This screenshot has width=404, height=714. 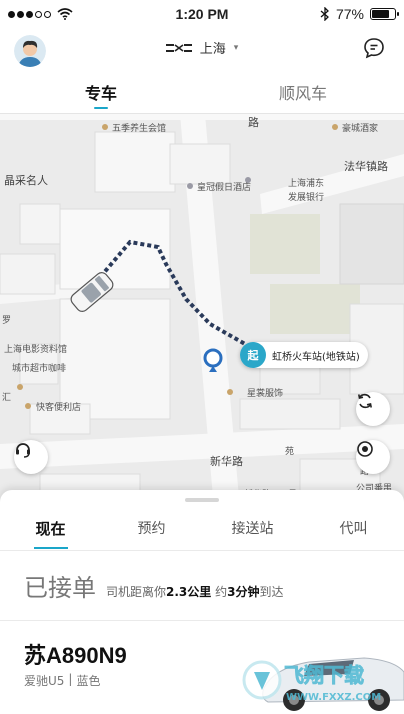 I want to click on driver-distance: 司机距离你2.3公里 约3分钟到达, so click(x=195, y=591).